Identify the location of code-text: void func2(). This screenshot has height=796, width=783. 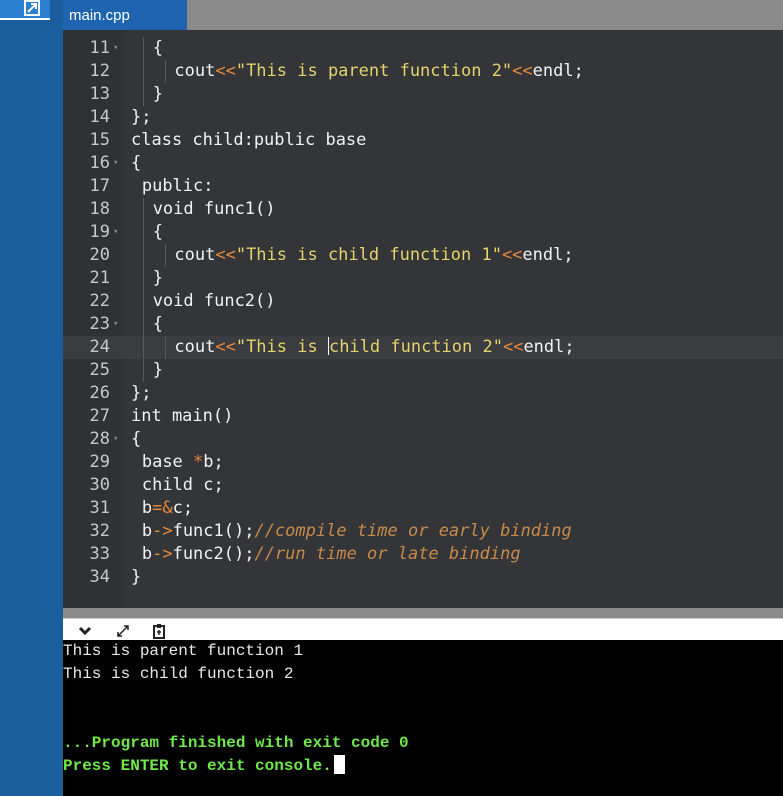
(214, 301).